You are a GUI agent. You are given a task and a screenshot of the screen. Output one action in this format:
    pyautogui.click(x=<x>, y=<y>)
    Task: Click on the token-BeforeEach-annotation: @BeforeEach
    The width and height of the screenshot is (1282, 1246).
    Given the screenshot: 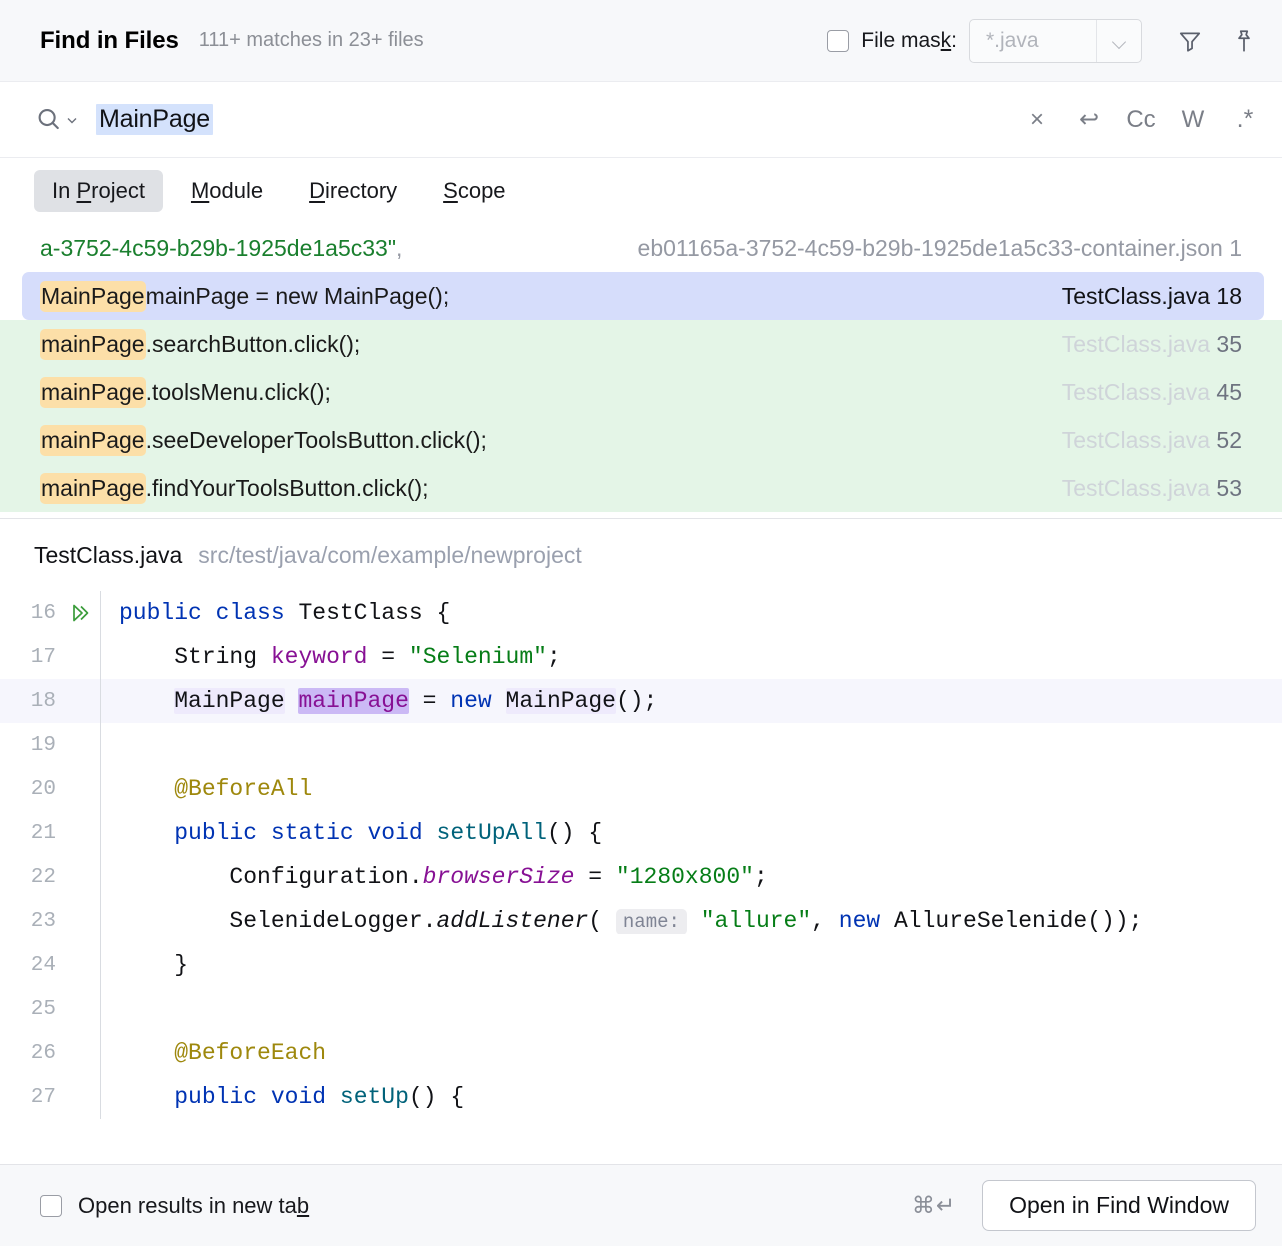 What is the action you would take?
    pyautogui.click(x=250, y=1053)
    